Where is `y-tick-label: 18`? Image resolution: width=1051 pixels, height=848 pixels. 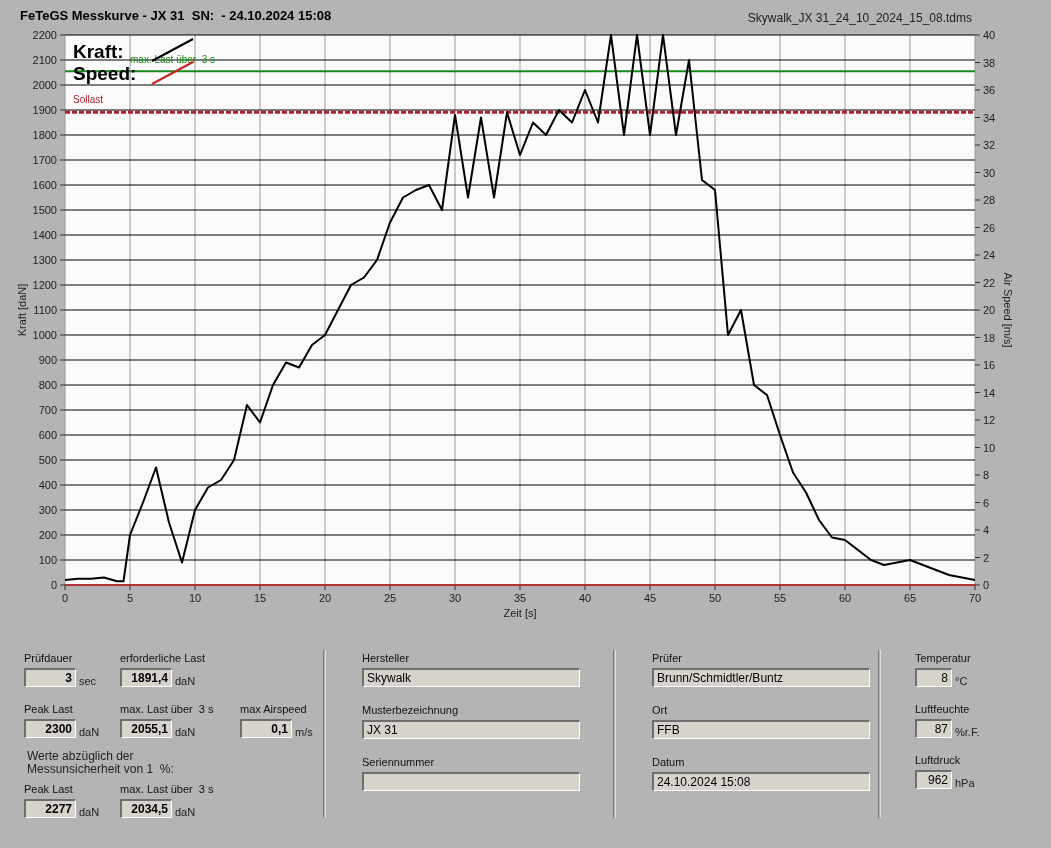
y-tick-label: 18 is located at coordinates (989, 337).